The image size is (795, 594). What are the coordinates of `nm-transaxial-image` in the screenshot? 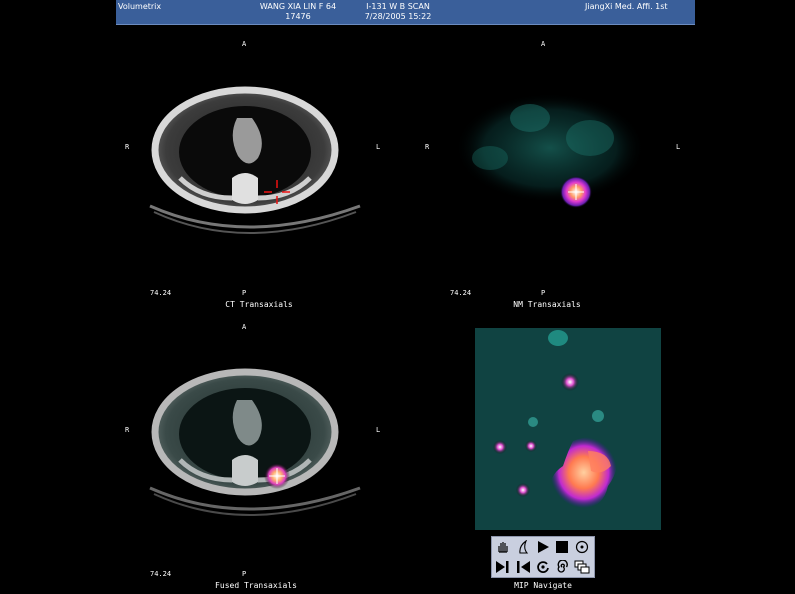 It's located at (555, 158).